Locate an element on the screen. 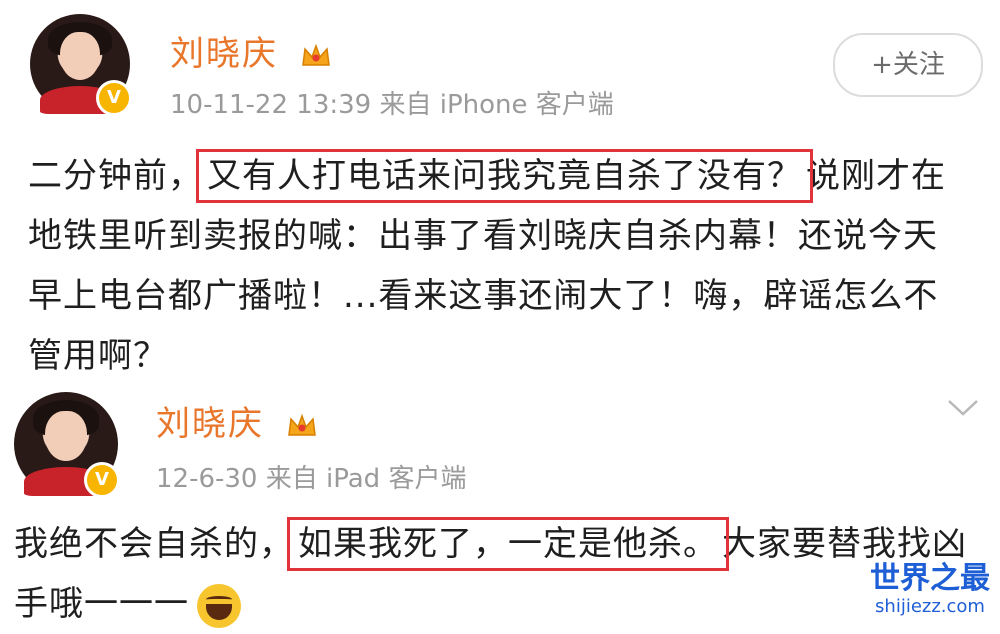 Image resolution: width=1000 pixels, height=634 pixels. watermark-url: shijiezz.com is located at coordinates (930, 606).